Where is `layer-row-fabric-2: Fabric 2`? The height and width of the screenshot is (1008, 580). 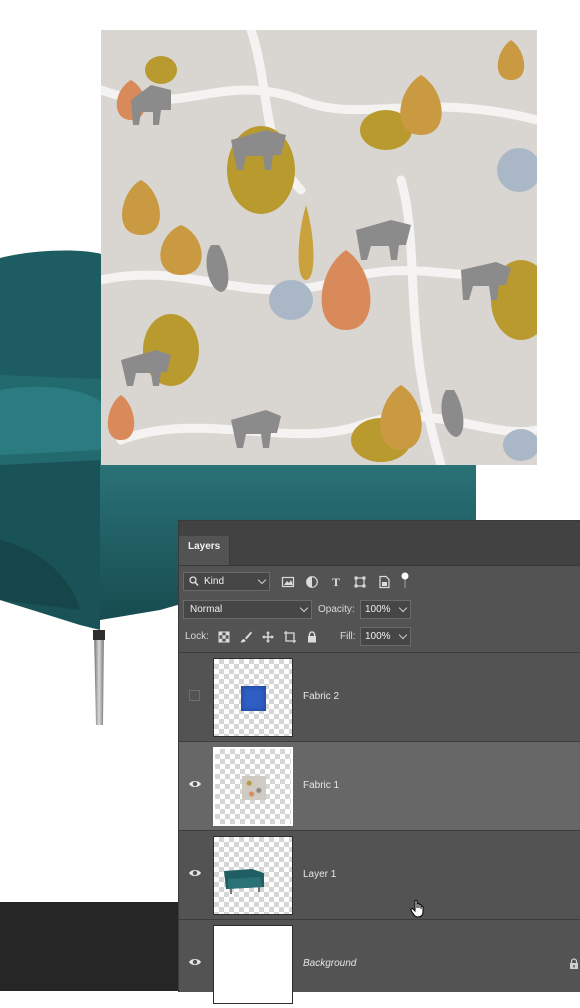 layer-row-fabric-2: Fabric 2 is located at coordinates (379, 696).